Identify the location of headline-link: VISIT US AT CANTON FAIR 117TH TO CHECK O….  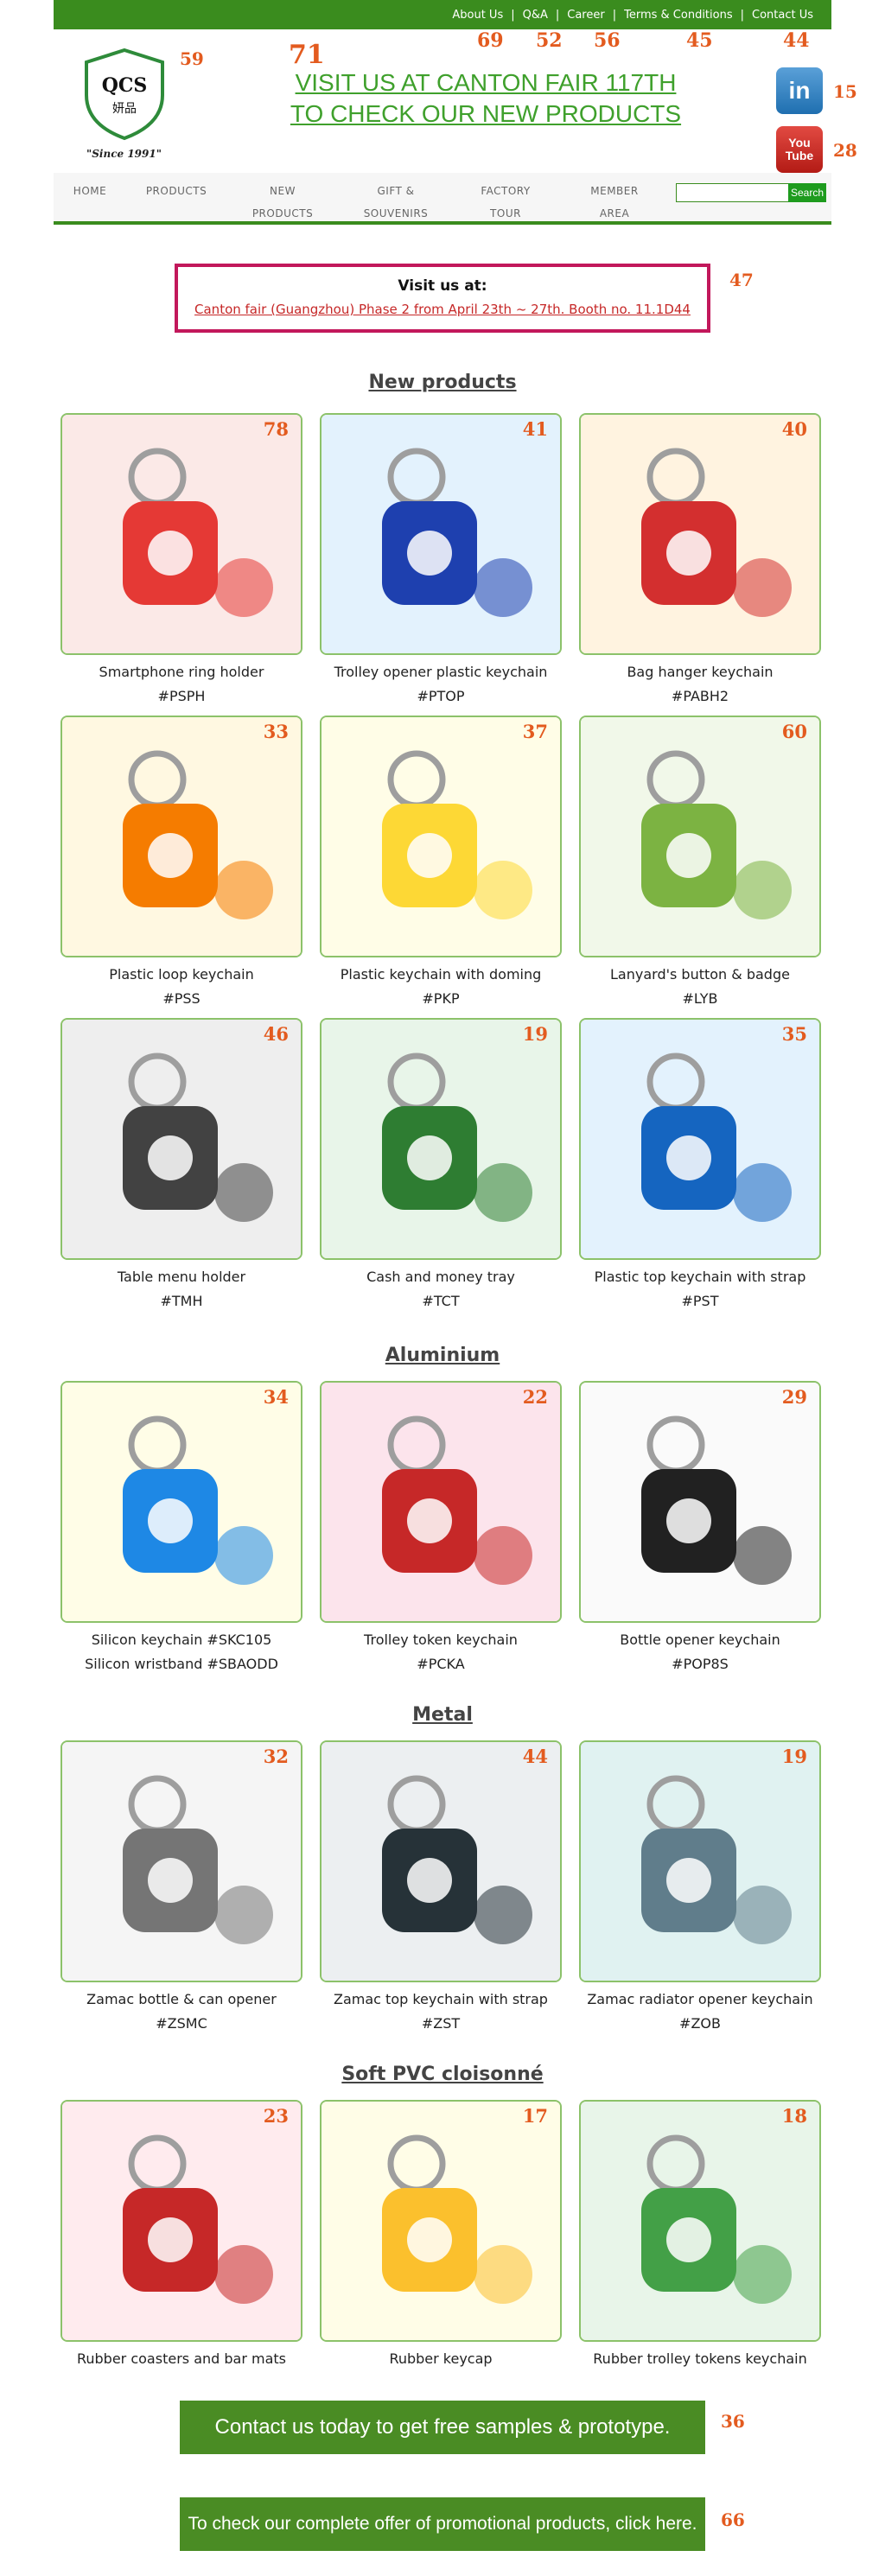
(485, 98).